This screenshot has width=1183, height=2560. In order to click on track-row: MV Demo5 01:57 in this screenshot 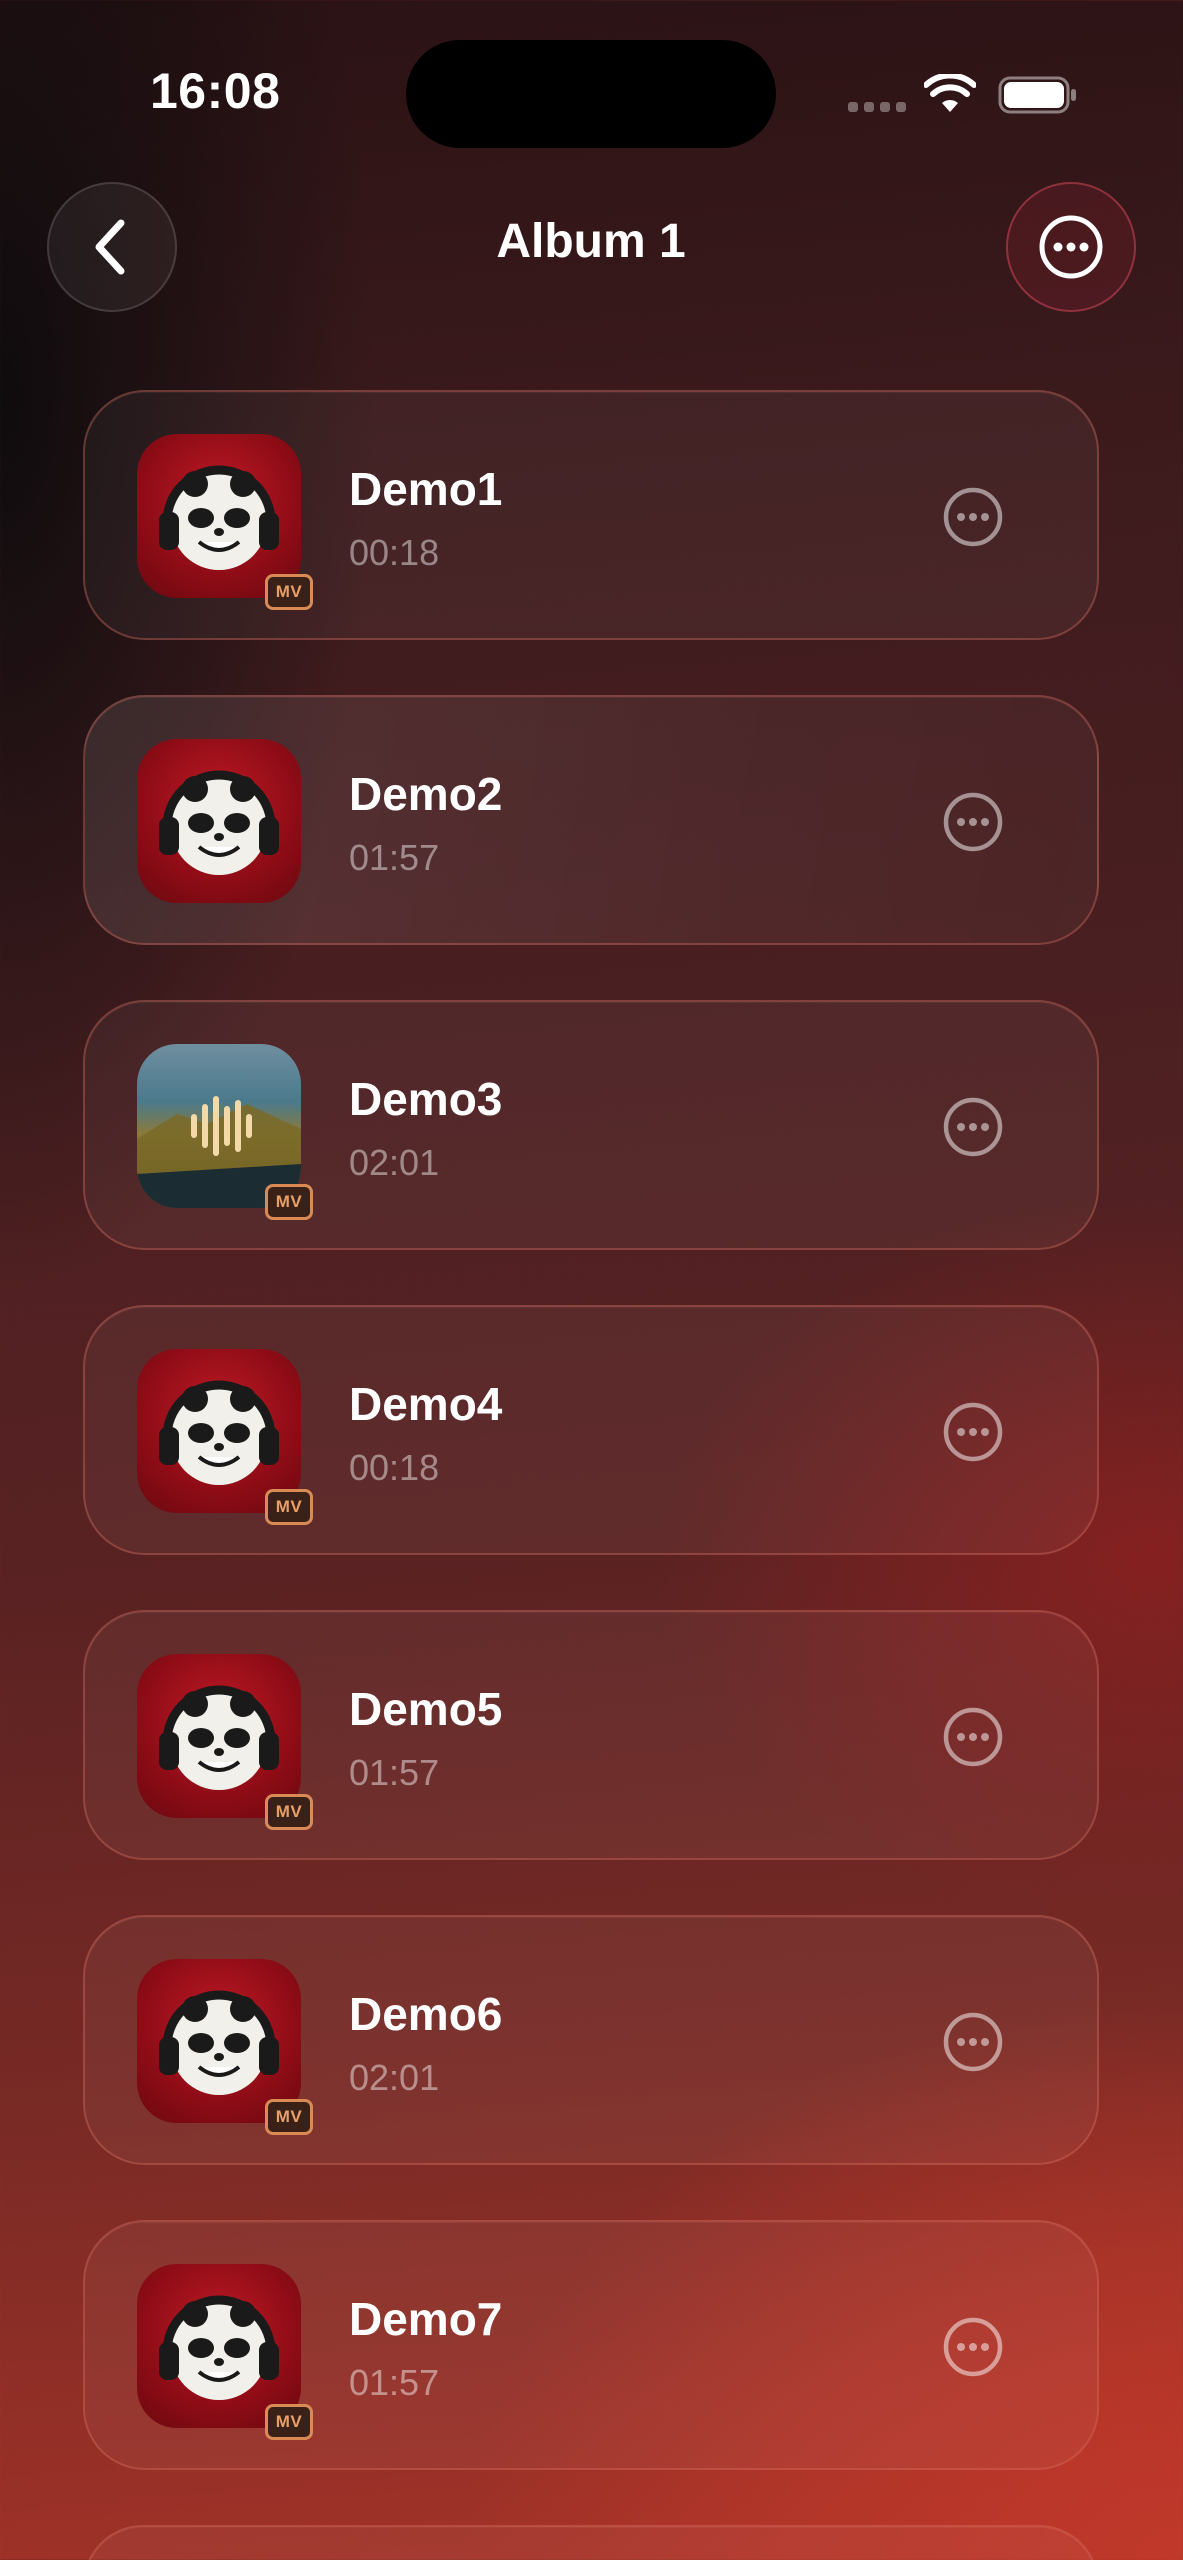, I will do `click(591, 1735)`.